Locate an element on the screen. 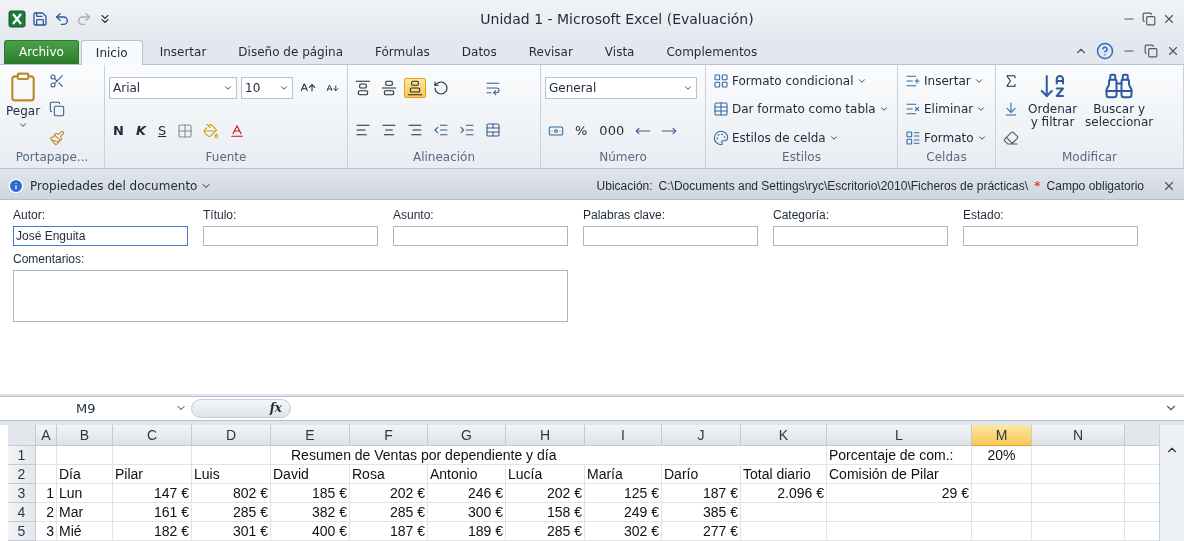  field-label: Estado: is located at coordinates (984, 214).